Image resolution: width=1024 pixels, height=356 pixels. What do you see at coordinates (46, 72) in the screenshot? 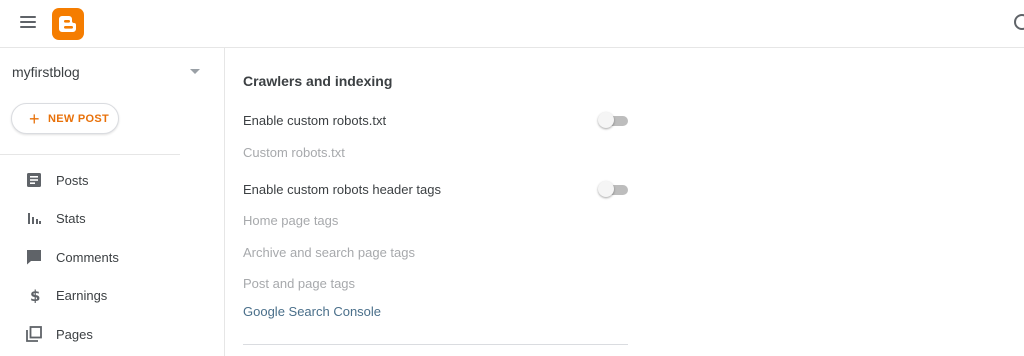
I see `blog-name: myfirstblog` at bounding box center [46, 72].